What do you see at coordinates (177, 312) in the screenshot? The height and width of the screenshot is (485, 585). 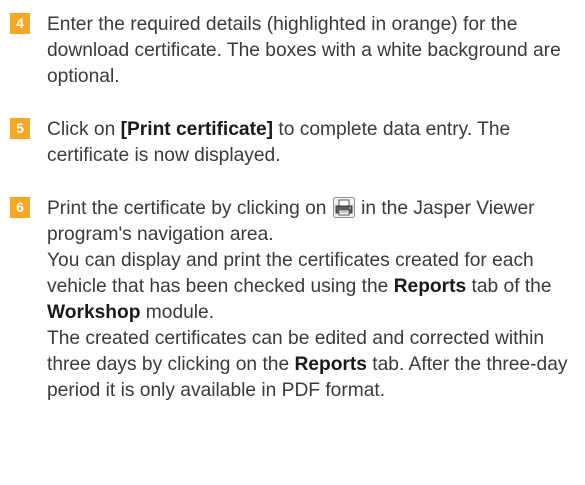 I see `text-segment: module.` at bounding box center [177, 312].